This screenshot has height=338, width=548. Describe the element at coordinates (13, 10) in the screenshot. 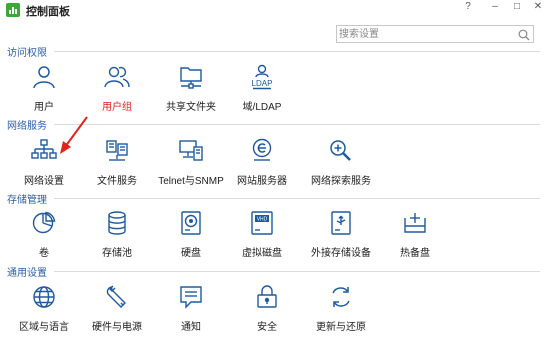

I see `control-panel-app-icon` at that location.